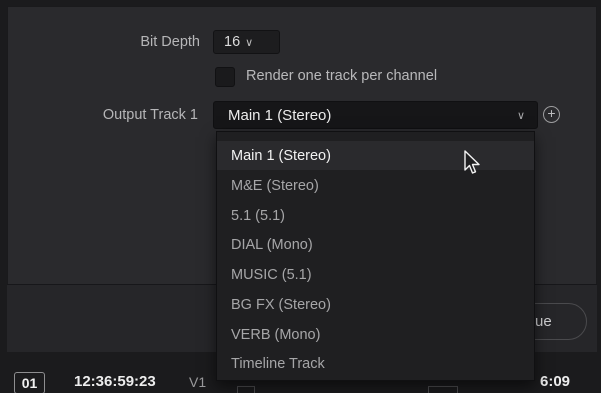  What do you see at coordinates (375, 363) in the screenshot?
I see `dropdown-option: Timeline Track` at bounding box center [375, 363].